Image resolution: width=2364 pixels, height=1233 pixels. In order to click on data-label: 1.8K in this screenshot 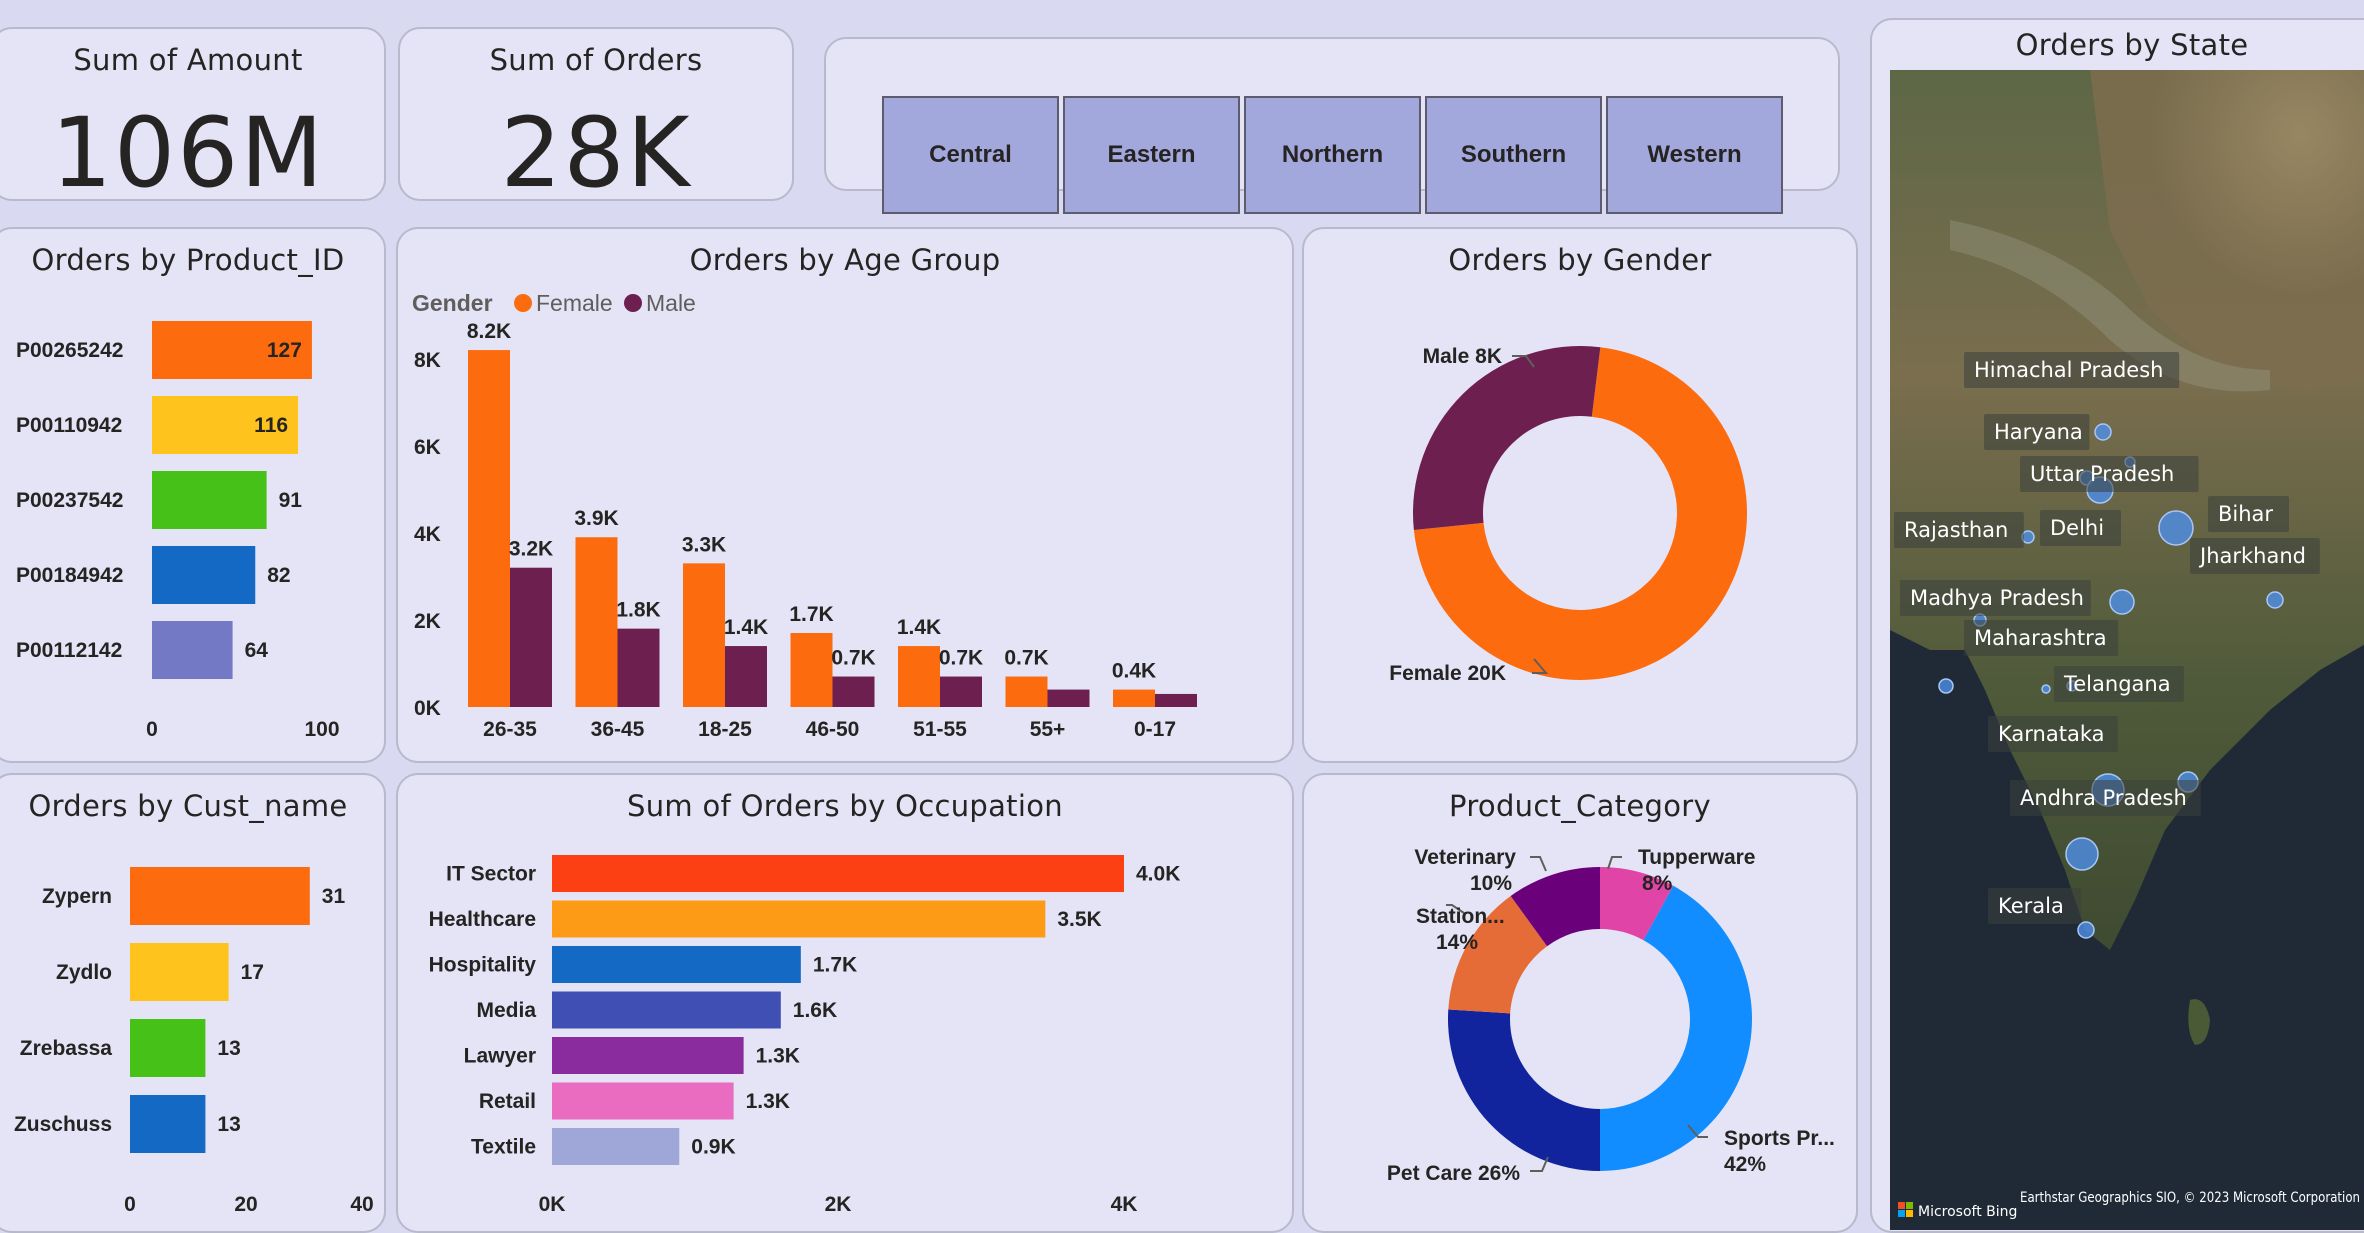, I will do `click(638, 610)`.